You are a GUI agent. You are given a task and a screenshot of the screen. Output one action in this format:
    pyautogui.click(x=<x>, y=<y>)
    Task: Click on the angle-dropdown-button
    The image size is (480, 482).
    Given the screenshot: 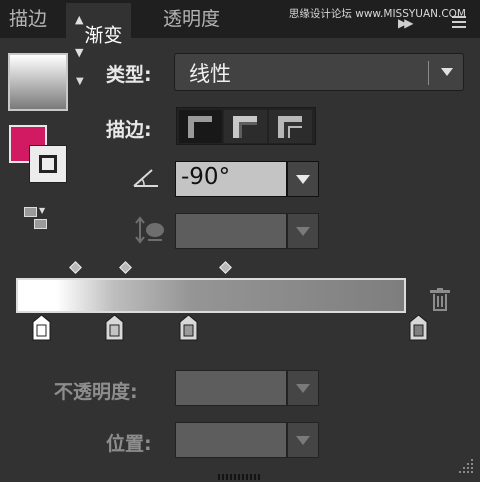 What is the action you would take?
    pyautogui.click(x=303, y=179)
    